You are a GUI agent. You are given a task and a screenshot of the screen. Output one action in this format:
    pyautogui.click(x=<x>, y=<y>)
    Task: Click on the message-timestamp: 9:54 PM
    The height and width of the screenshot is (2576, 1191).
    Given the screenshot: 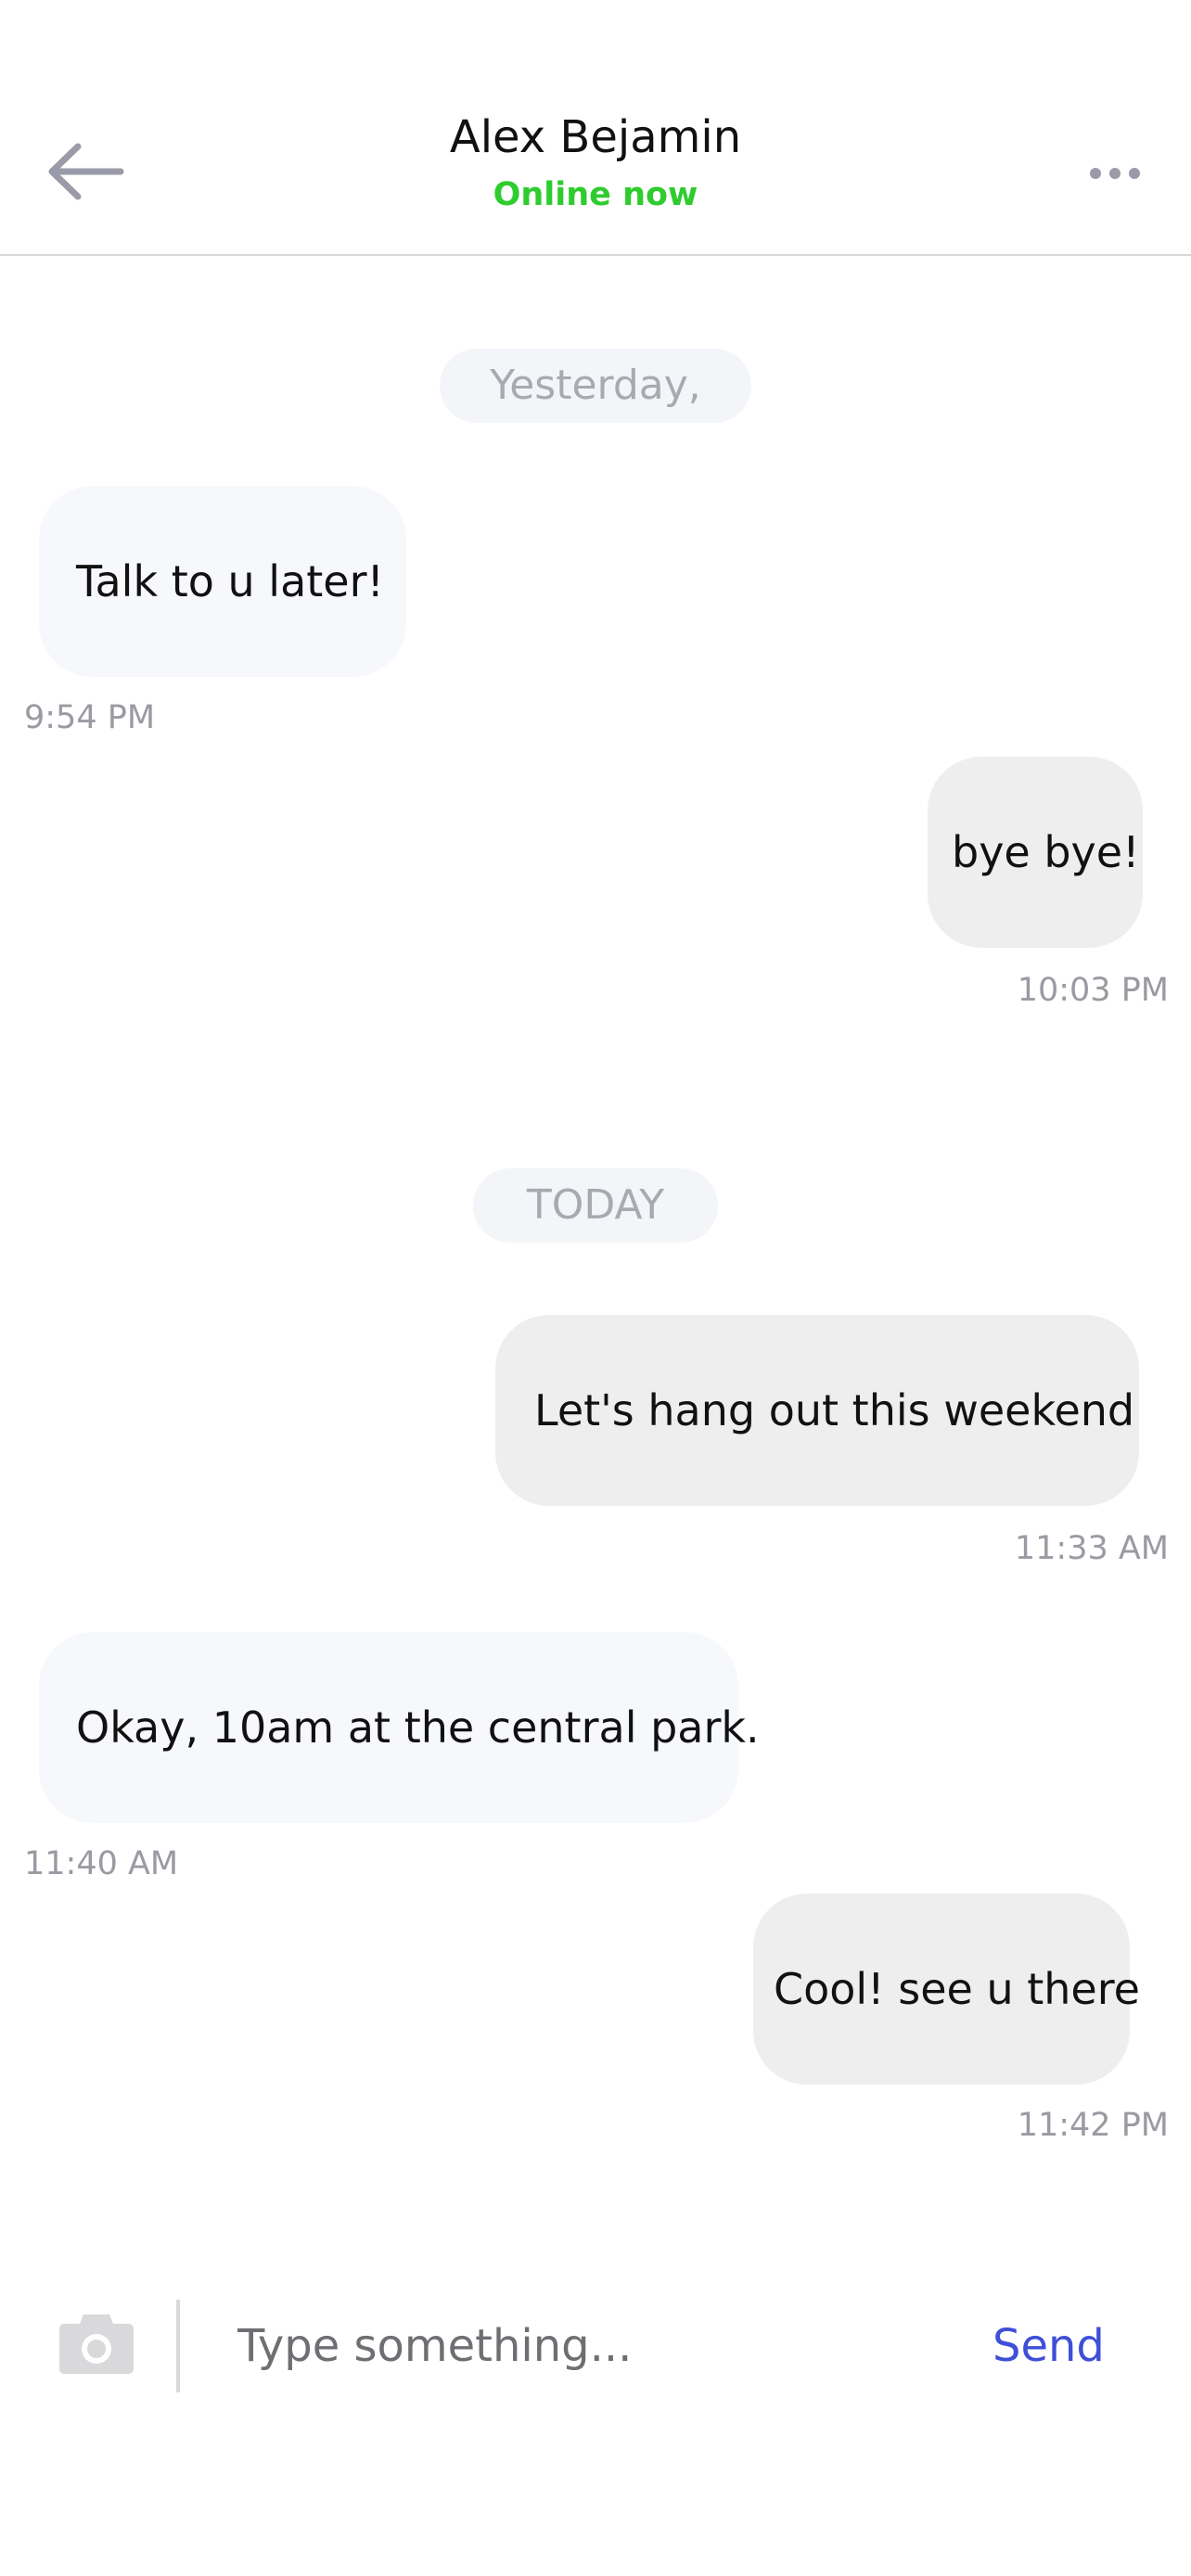 What is the action you would take?
    pyautogui.click(x=90, y=717)
    